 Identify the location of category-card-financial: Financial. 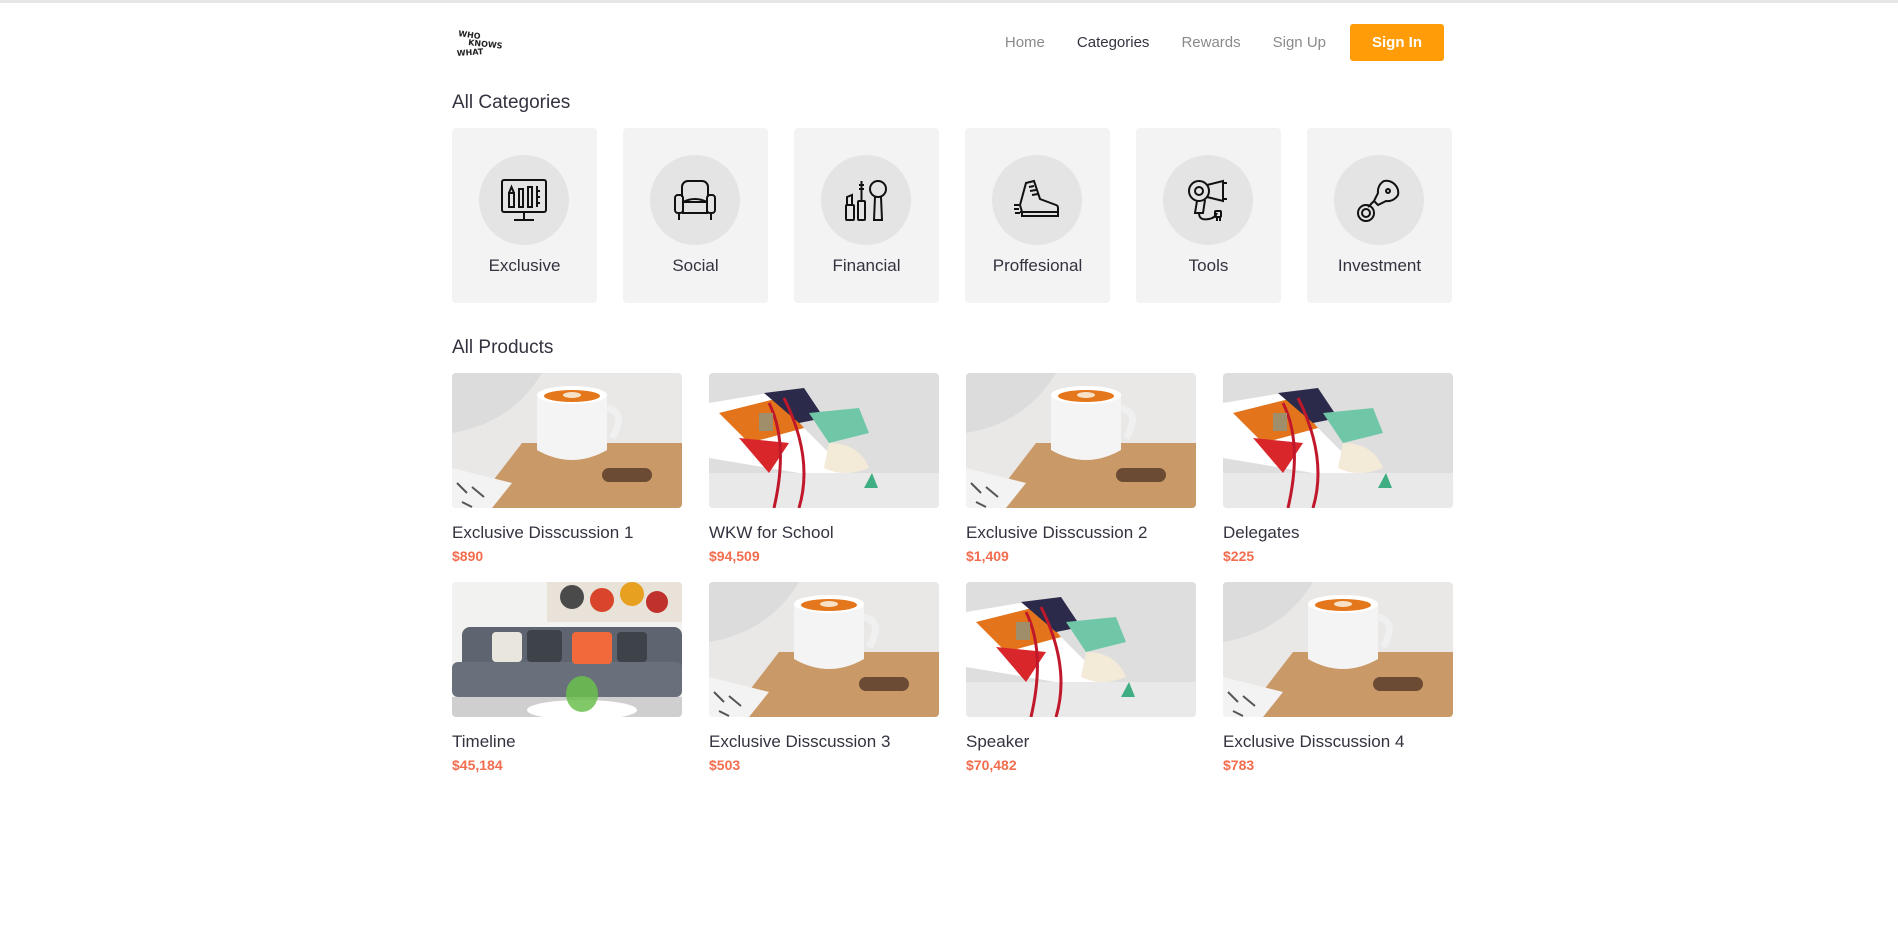
(866, 215).